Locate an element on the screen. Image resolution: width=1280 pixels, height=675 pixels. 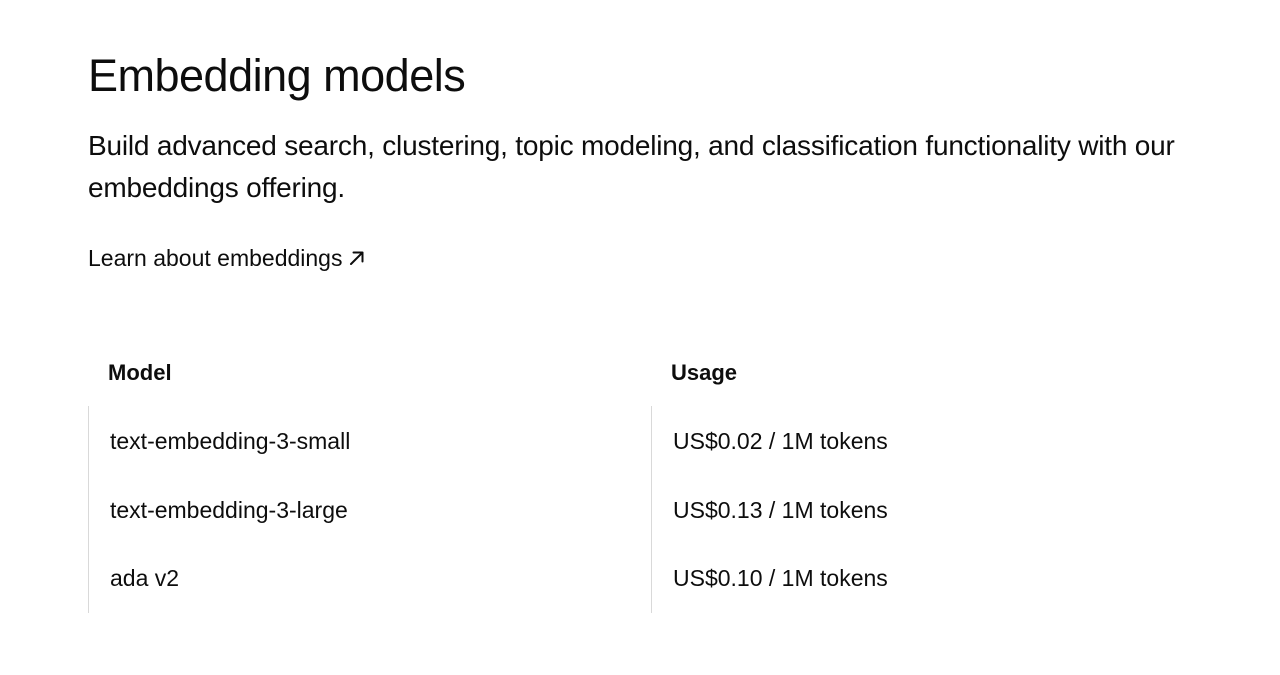
arrow-up-right-icon is located at coordinates (357, 258).